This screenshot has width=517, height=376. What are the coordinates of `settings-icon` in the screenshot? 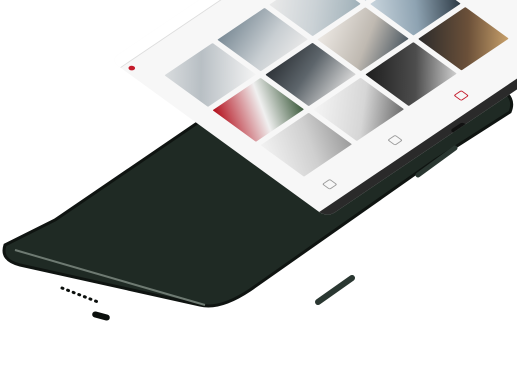 It's located at (461, 96).